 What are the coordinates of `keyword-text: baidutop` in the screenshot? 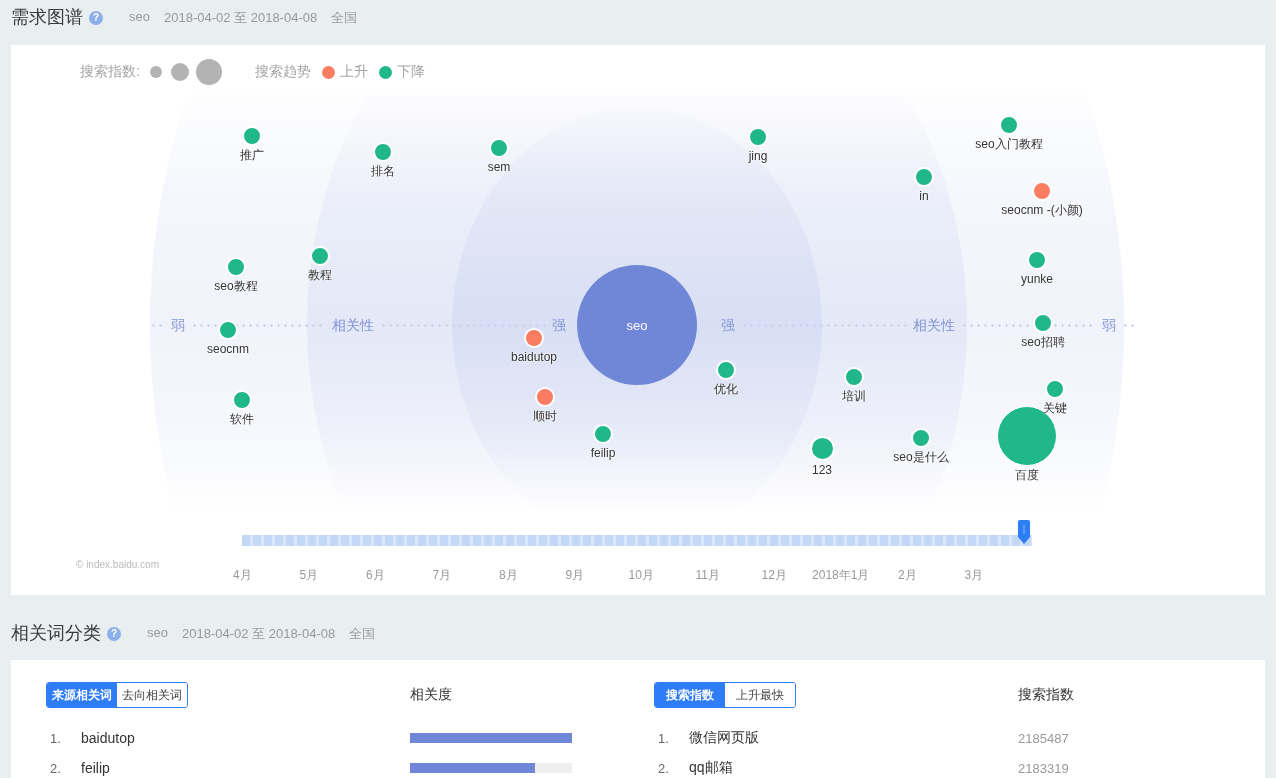 It's located at (108, 738).